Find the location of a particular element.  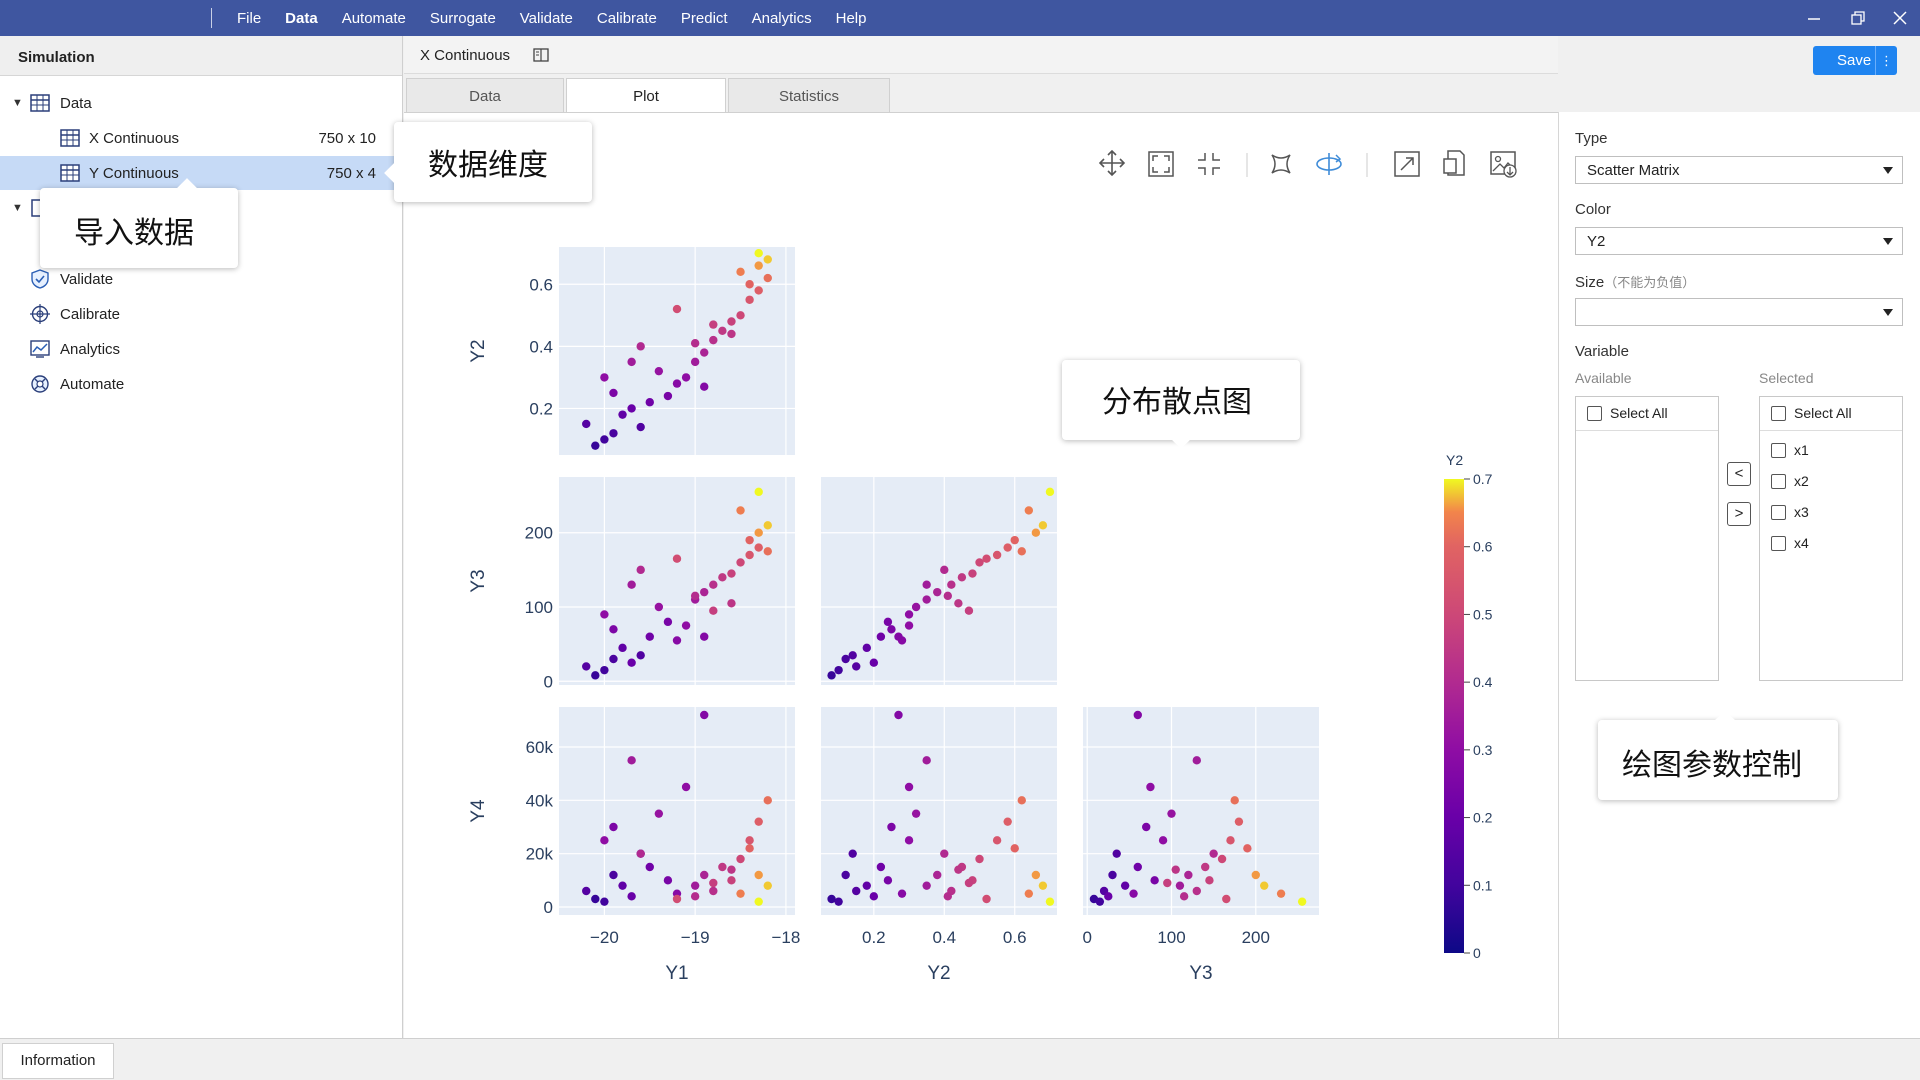

type-select: Scatter Matrix is located at coordinates (1739, 170).